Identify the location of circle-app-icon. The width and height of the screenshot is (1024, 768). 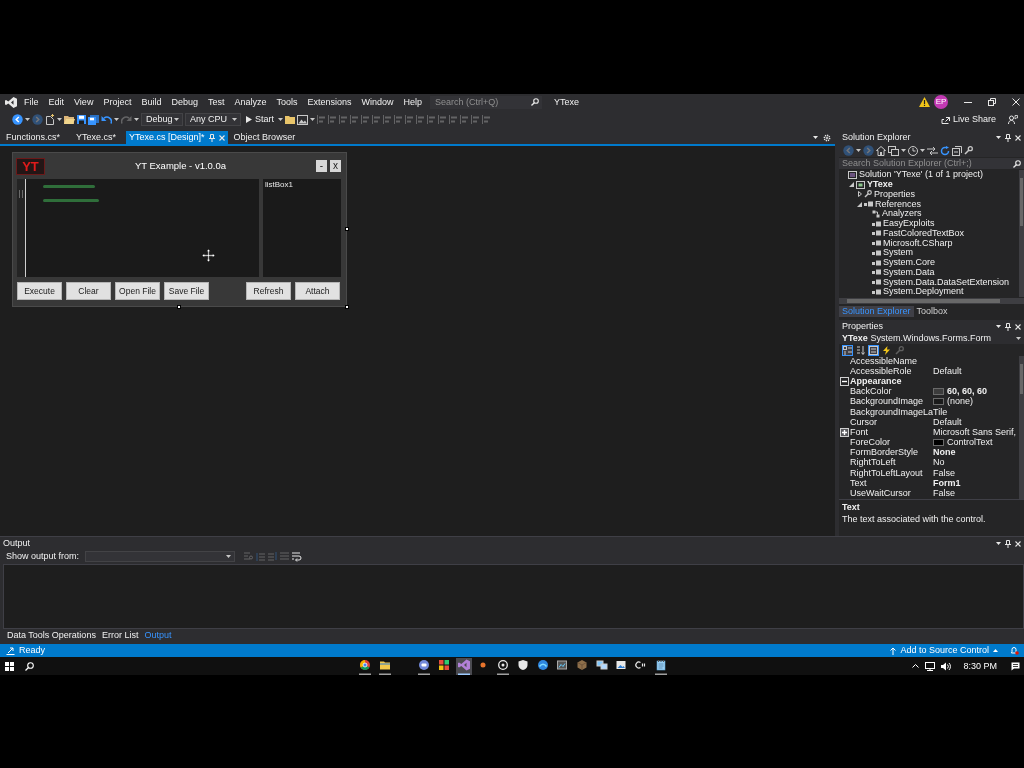
(424, 666).